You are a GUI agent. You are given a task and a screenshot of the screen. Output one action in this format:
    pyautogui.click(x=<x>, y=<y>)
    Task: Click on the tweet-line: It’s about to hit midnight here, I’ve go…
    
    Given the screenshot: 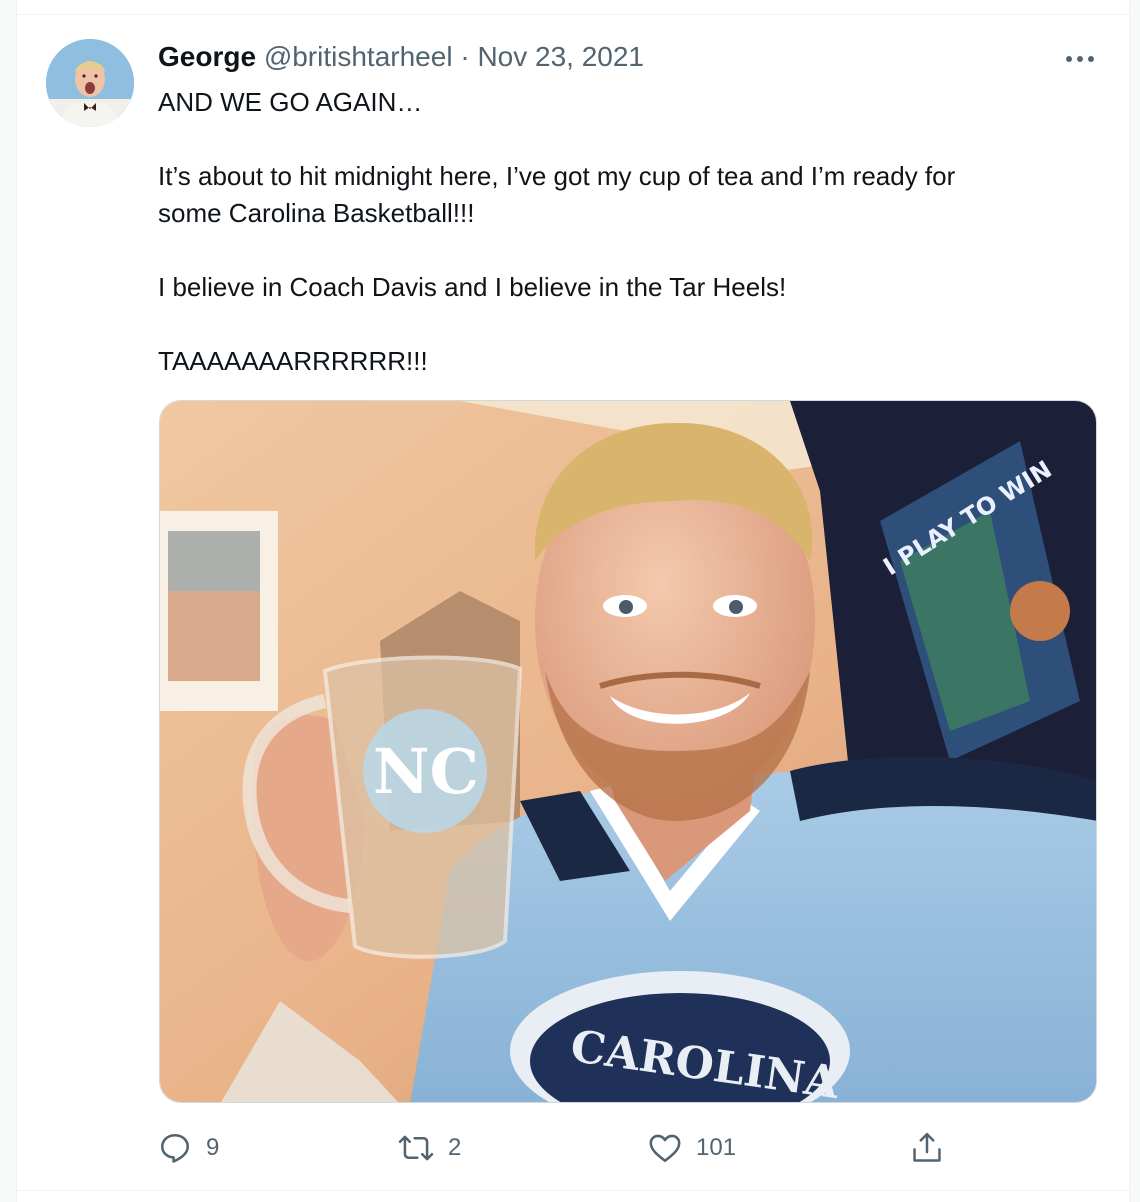 What is the action you would take?
    pyautogui.click(x=557, y=176)
    